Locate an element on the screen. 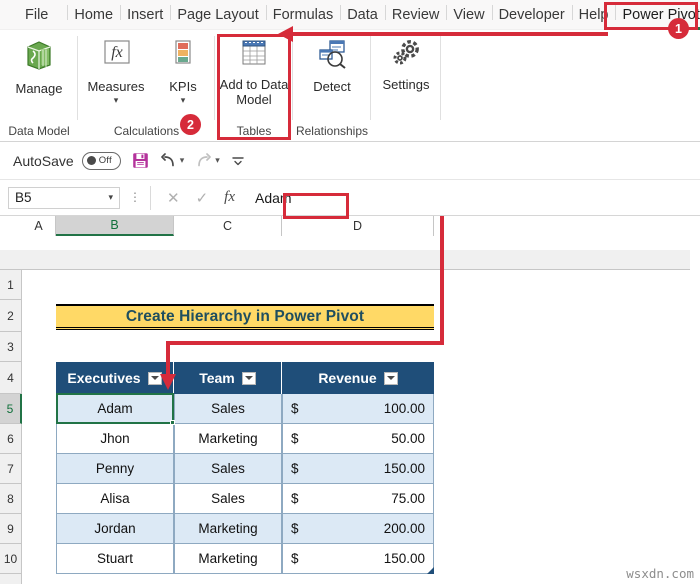  manage-button: Manage is located at coordinates (39, 63).